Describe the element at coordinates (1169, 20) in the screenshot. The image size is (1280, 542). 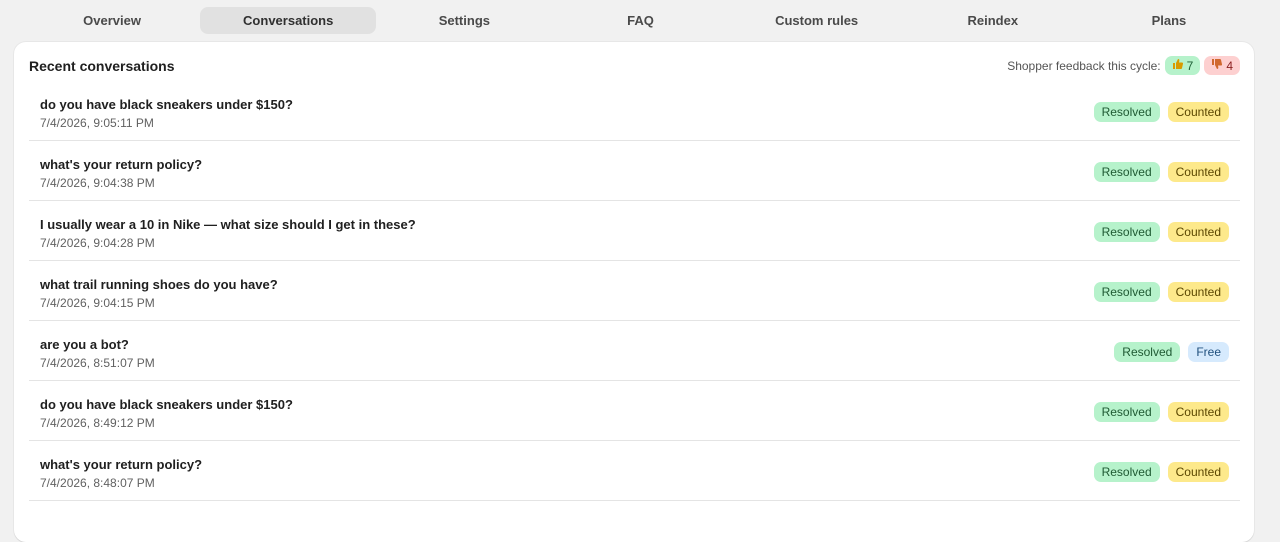
I see `tab-plans: Plans` at that location.